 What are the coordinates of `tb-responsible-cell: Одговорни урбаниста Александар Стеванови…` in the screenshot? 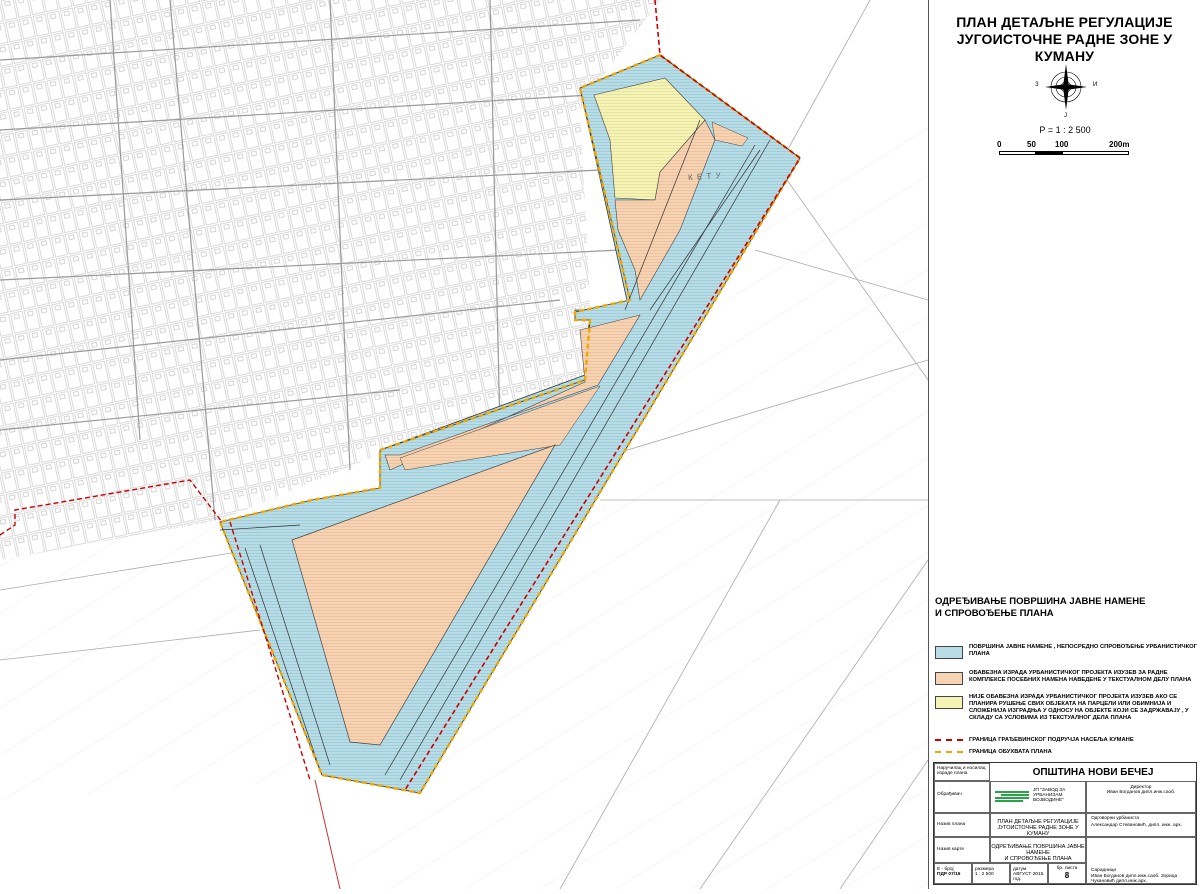 It's located at (1141, 825).